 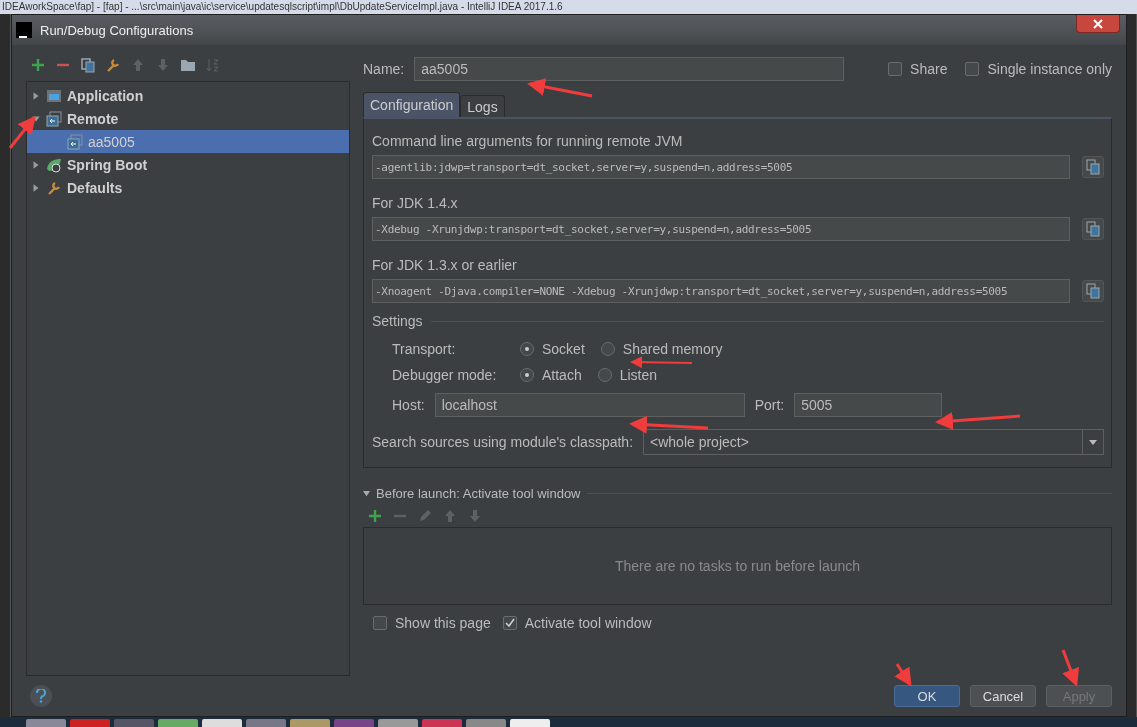 I want to click on checkbox-label: Share, so click(x=929, y=69).